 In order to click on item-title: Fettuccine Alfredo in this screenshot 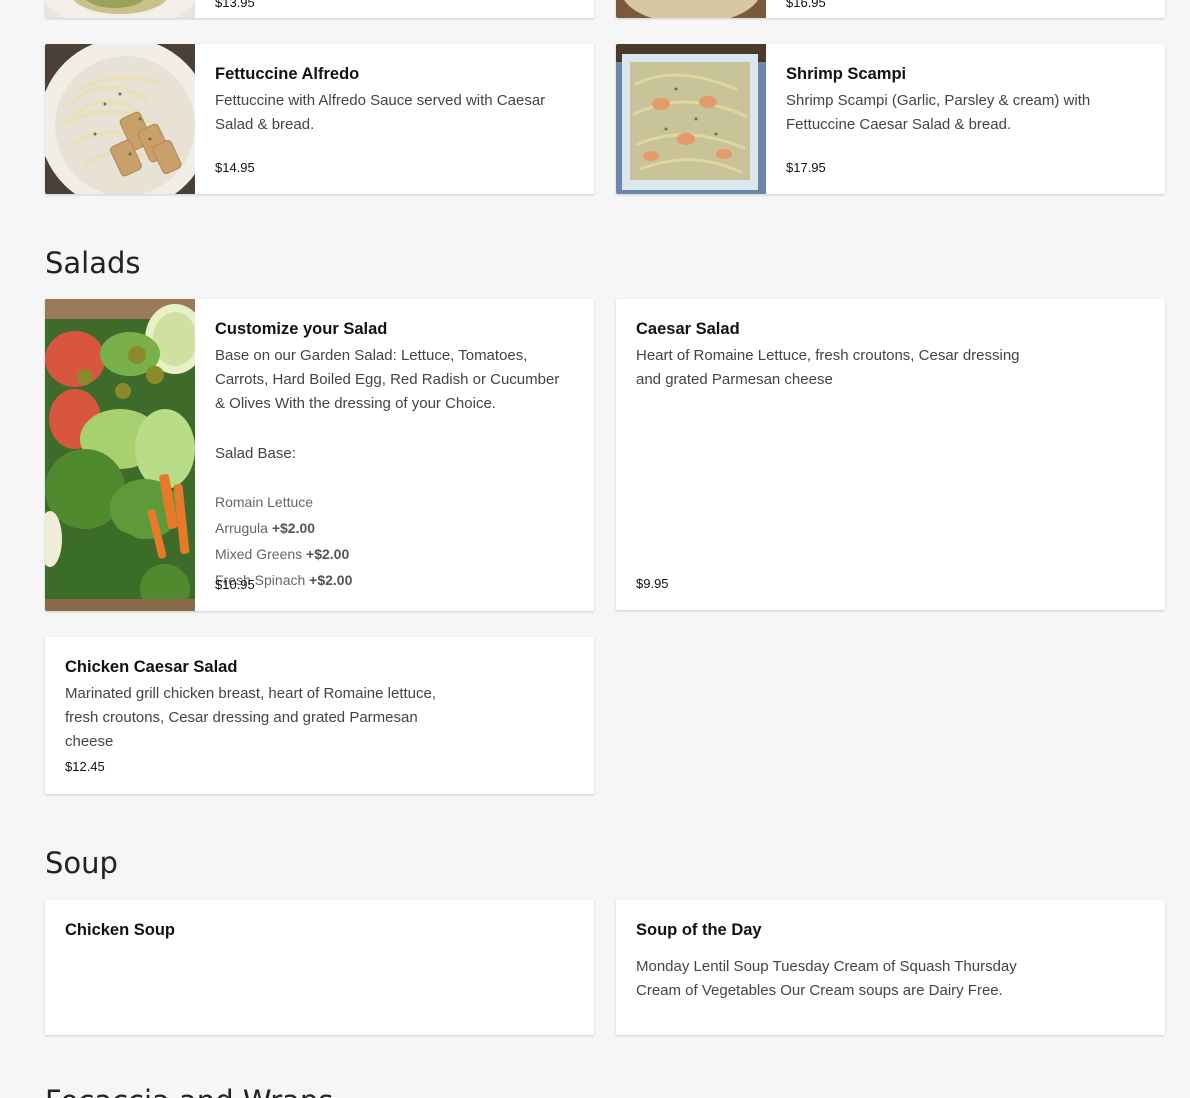, I will do `click(287, 74)`.